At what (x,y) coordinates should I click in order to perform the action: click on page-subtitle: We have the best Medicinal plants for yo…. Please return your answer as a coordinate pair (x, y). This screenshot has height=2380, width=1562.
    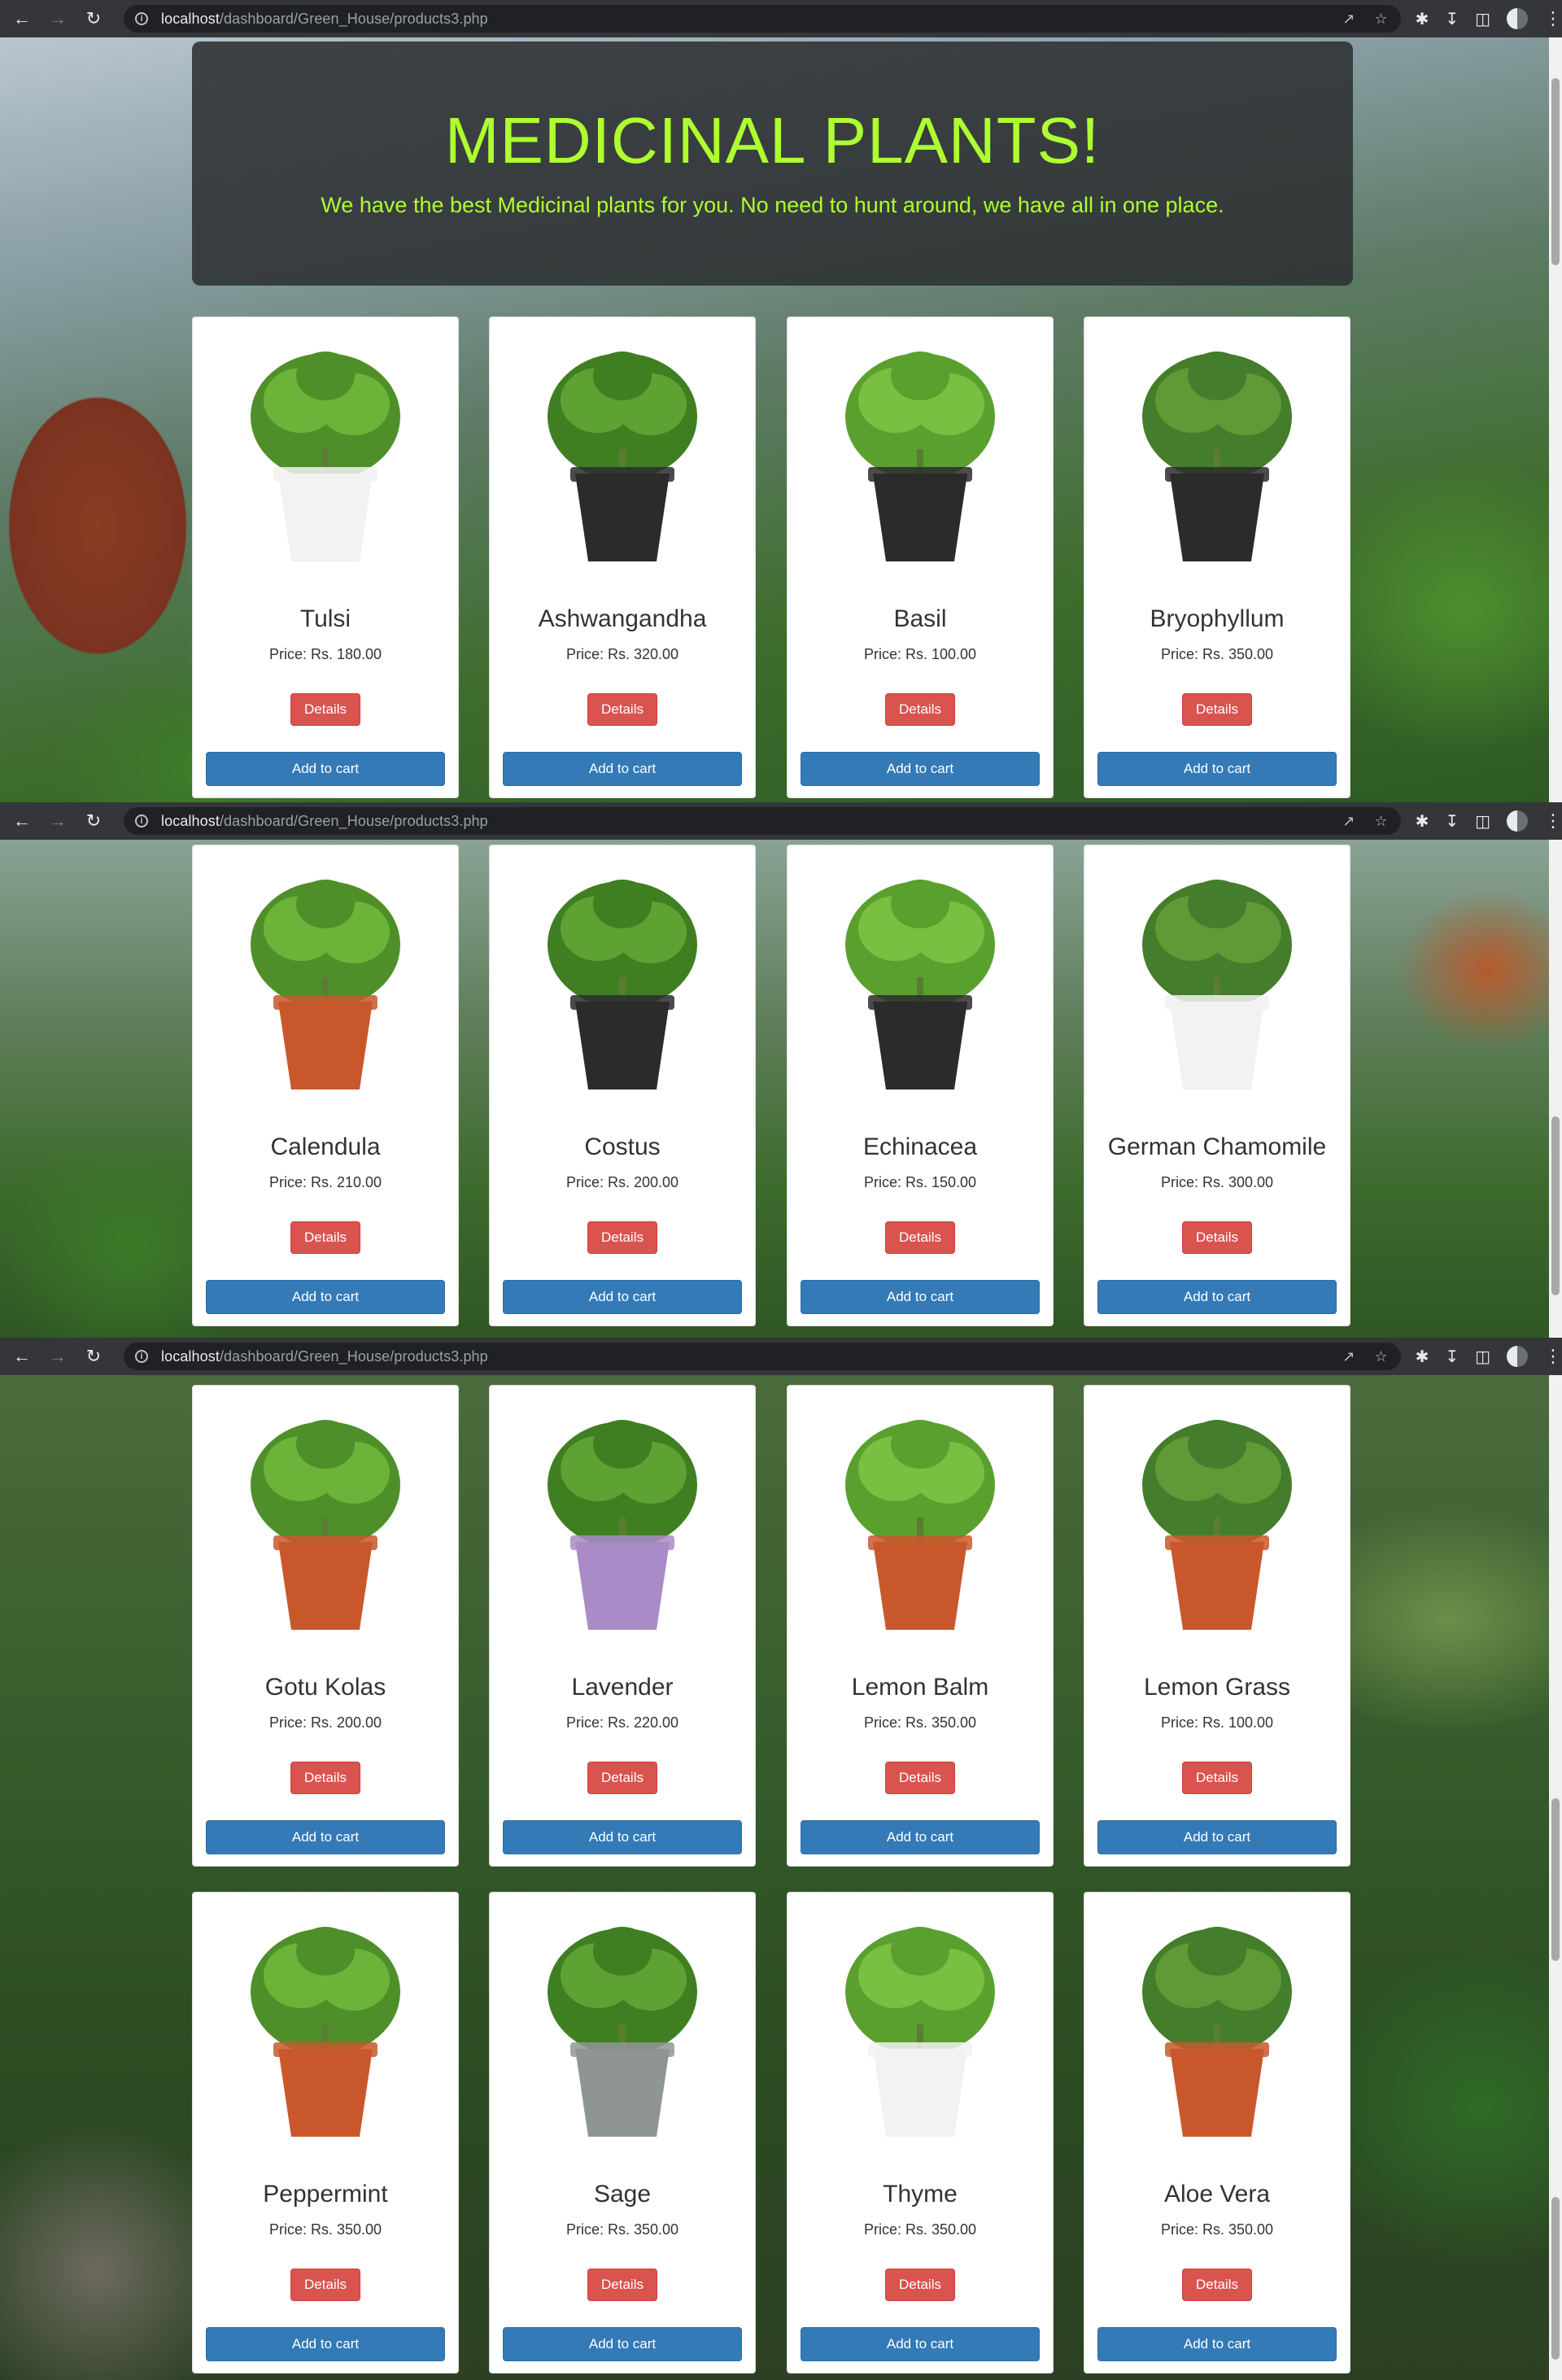
    Looking at the image, I should click on (772, 205).